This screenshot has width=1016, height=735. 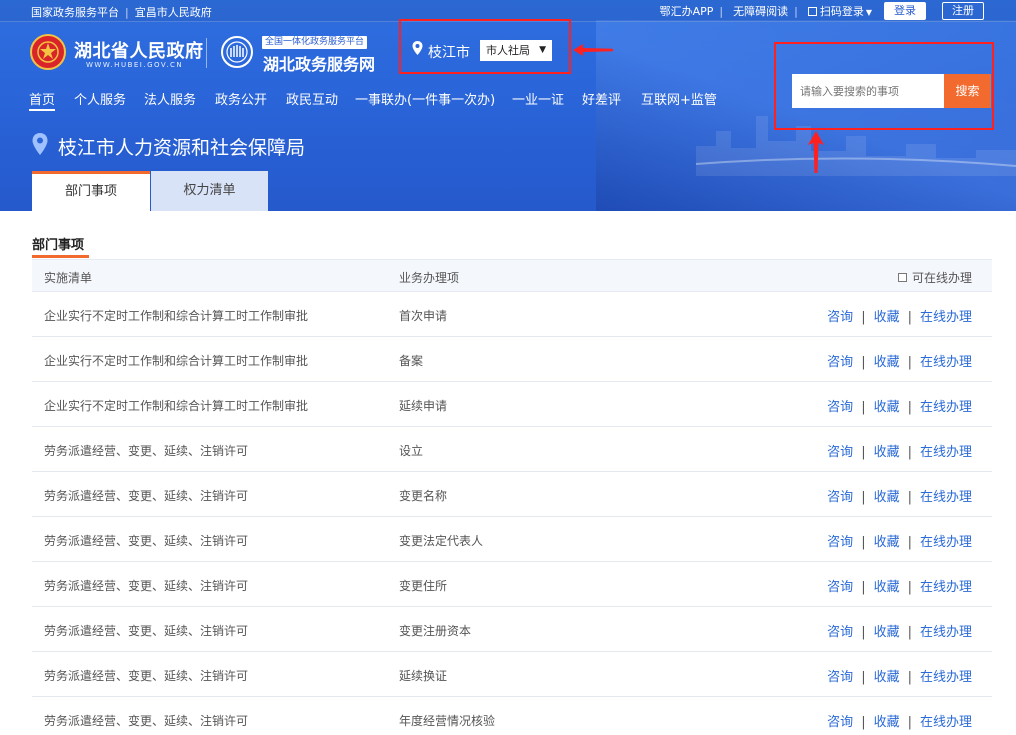 I want to click on nav-item-gov-affairs: 政务公开, so click(x=241, y=98).